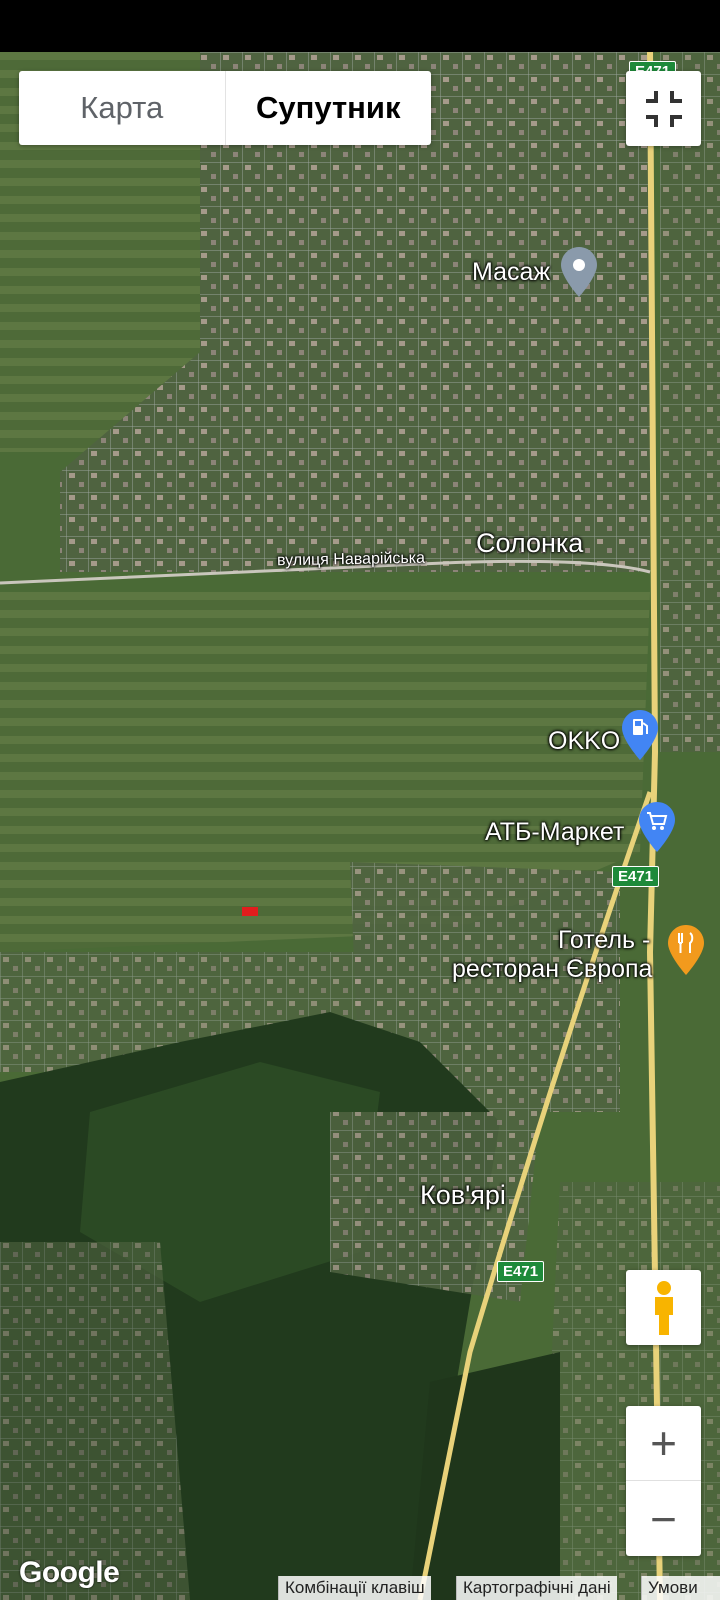  I want to click on street-label: вулиця Наварійська, so click(351, 559).